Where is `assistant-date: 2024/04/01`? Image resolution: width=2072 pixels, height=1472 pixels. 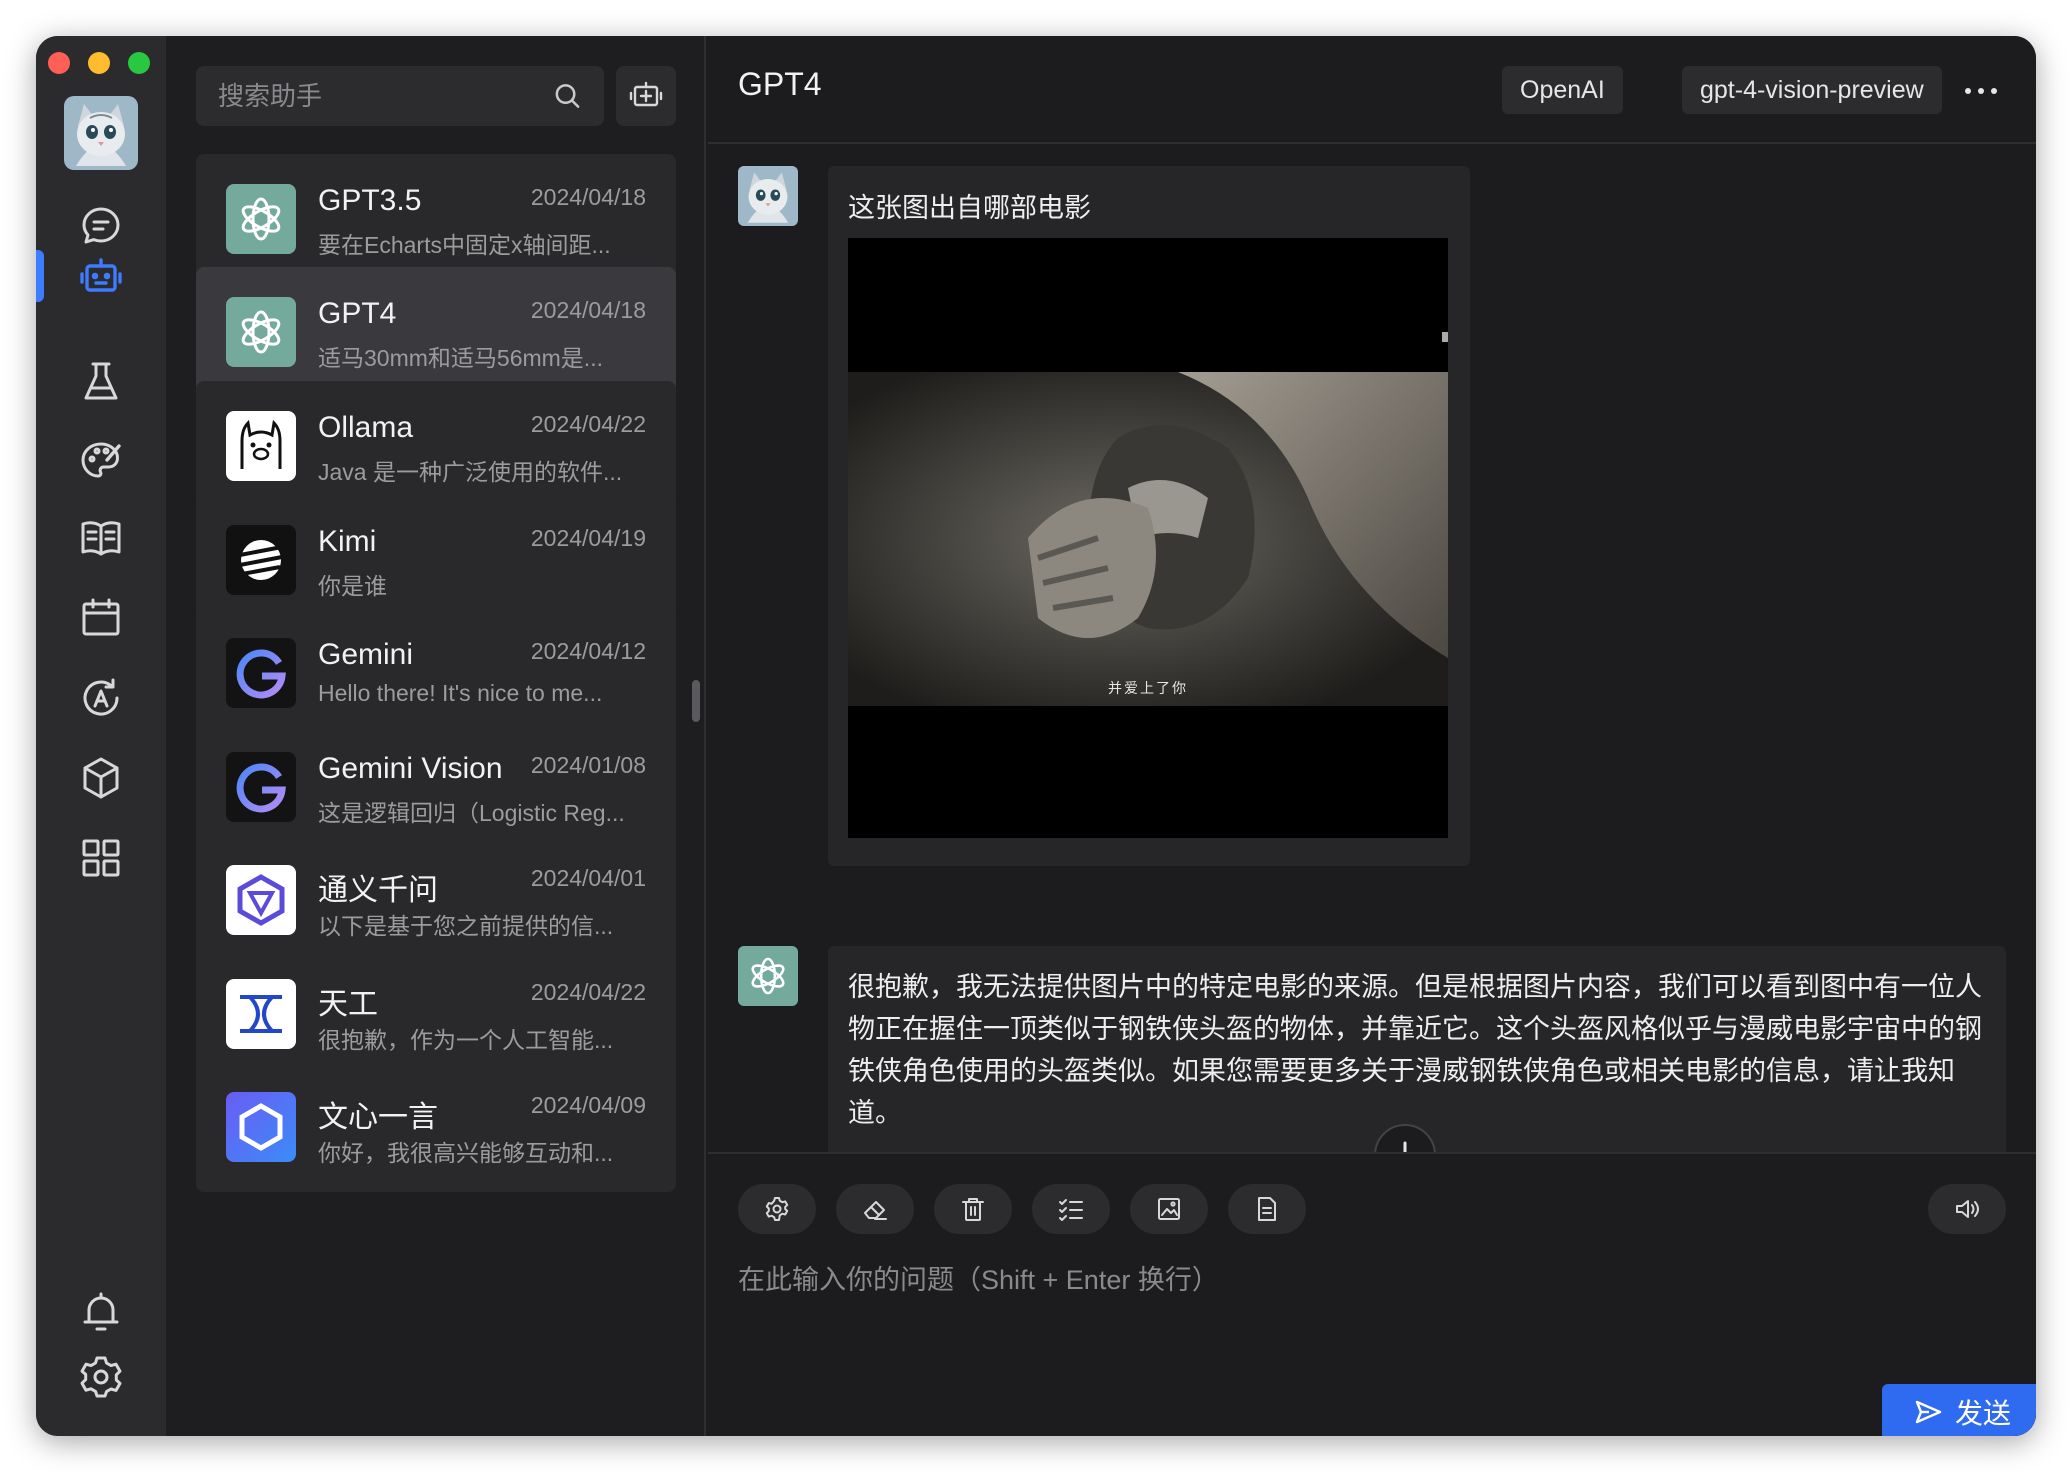
assistant-date: 2024/04/01 is located at coordinates (588, 878).